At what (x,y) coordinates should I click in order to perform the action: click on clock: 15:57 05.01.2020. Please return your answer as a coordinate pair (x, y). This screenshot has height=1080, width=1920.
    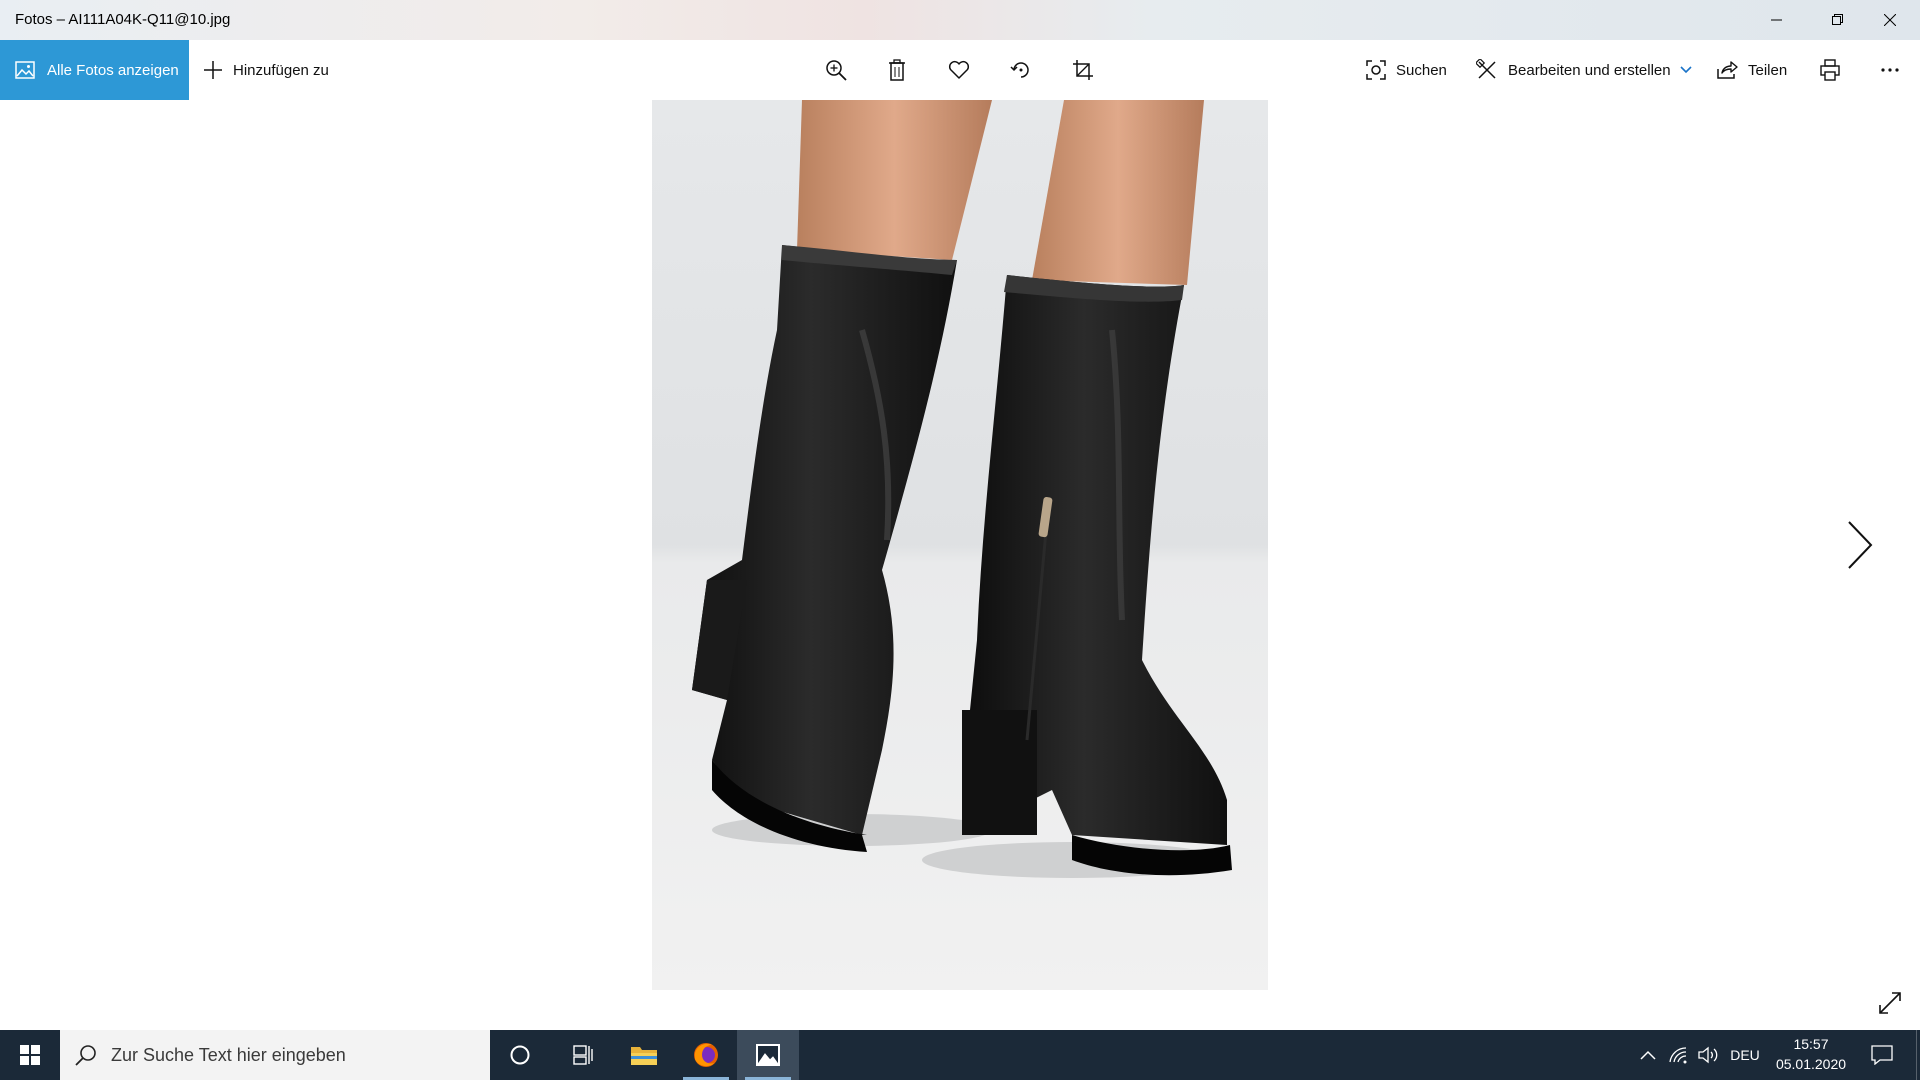
    Looking at the image, I should click on (1811, 1055).